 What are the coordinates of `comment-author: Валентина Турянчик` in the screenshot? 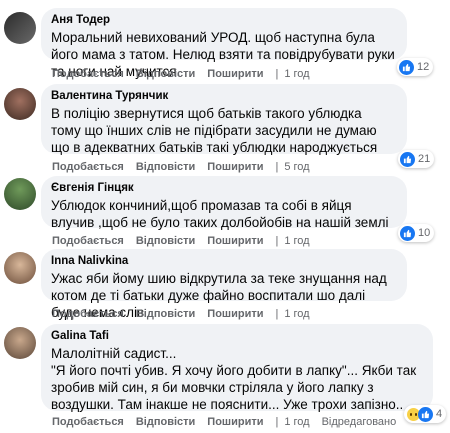 It's located at (223, 96).